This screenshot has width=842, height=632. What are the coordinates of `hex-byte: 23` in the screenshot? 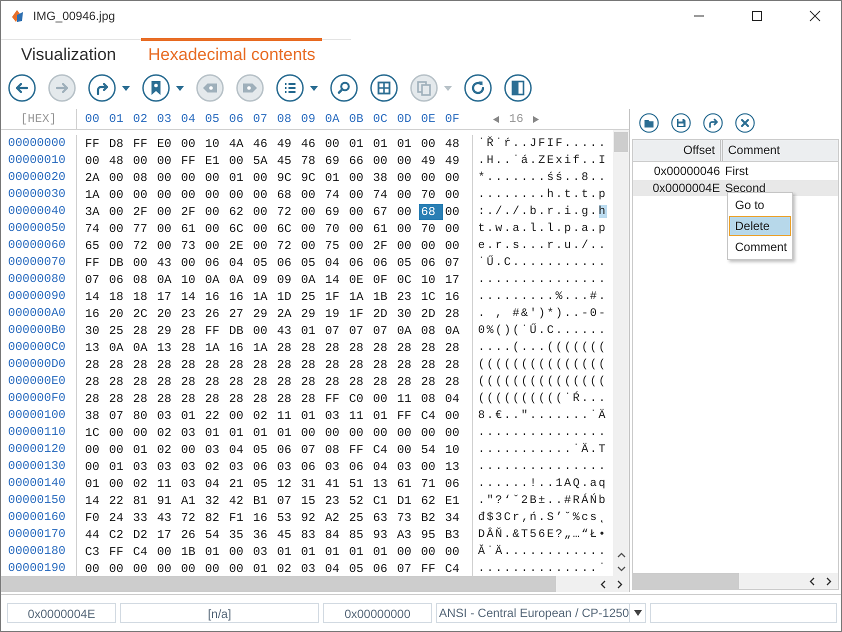 It's located at (407, 296).